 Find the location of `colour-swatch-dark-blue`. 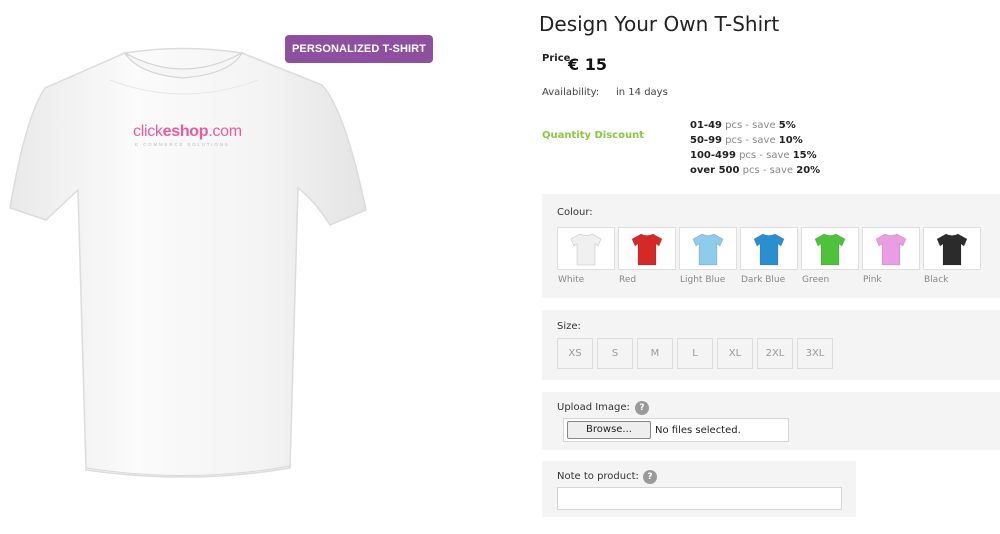

colour-swatch-dark-blue is located at coordinates (769, 248).